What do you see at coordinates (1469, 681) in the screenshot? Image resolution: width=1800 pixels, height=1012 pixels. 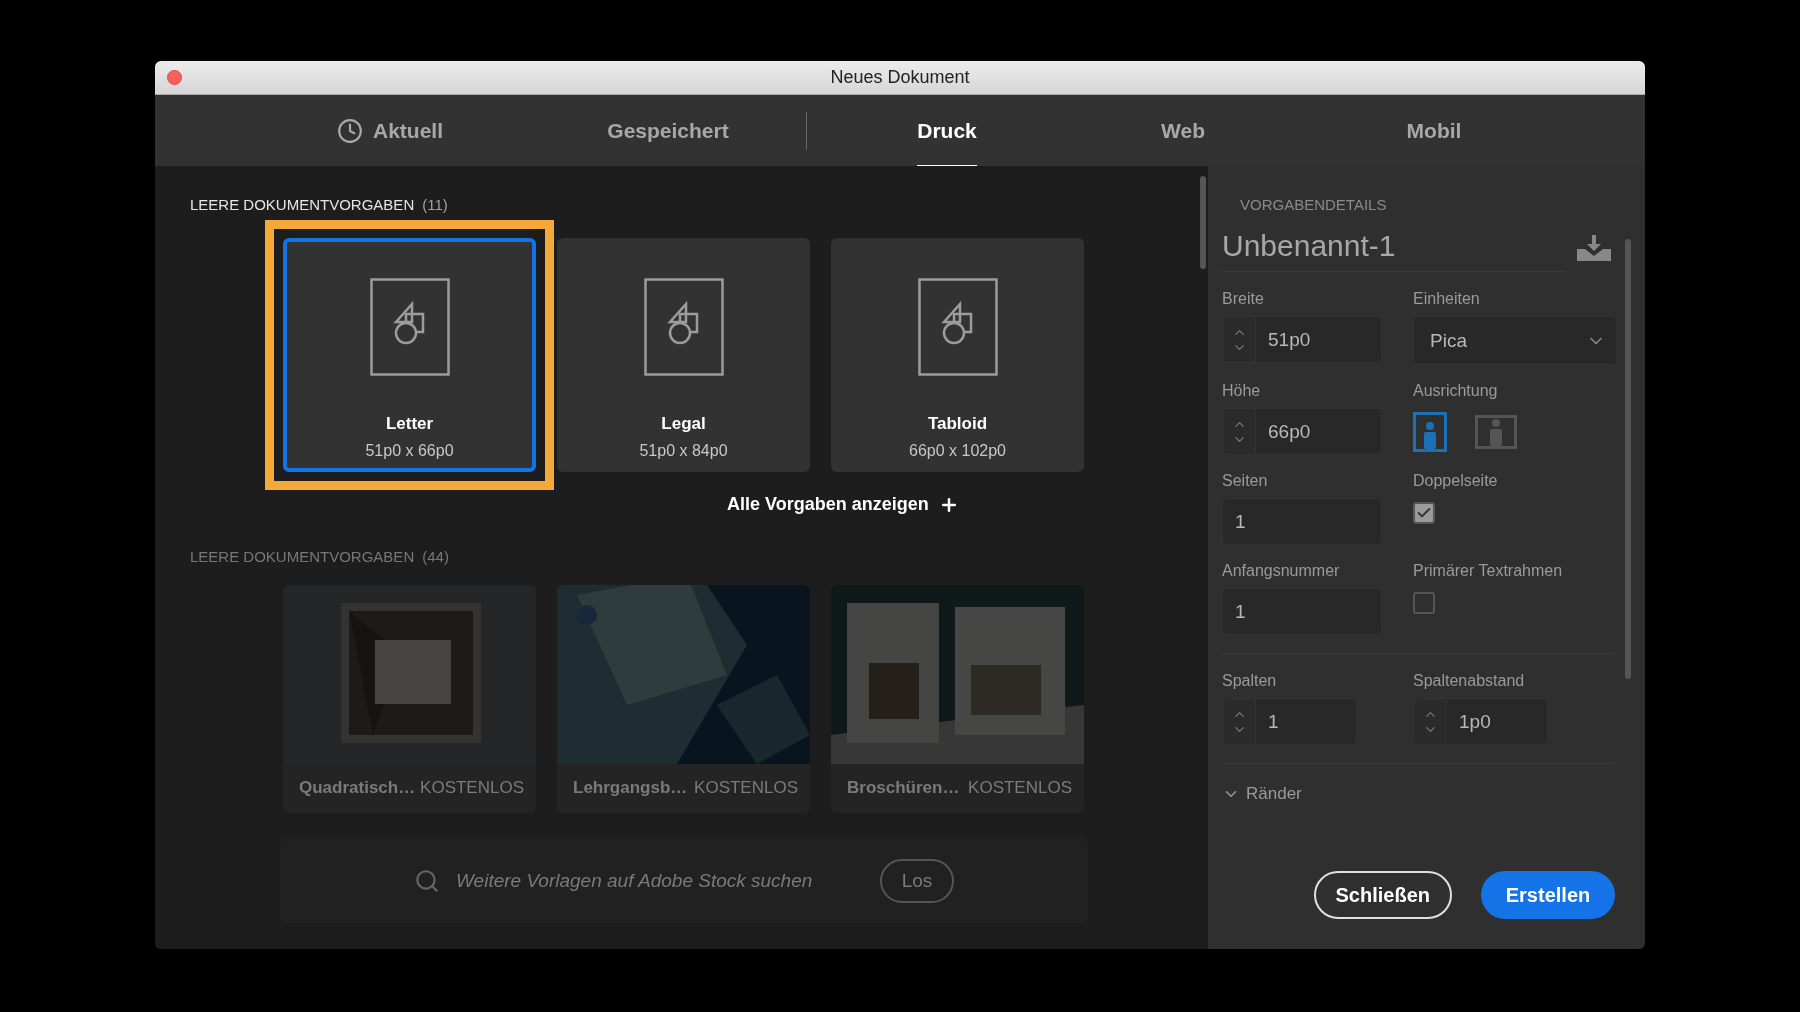 I see `field-label: Spaltenabstand` at bounding box center [1469, 681].